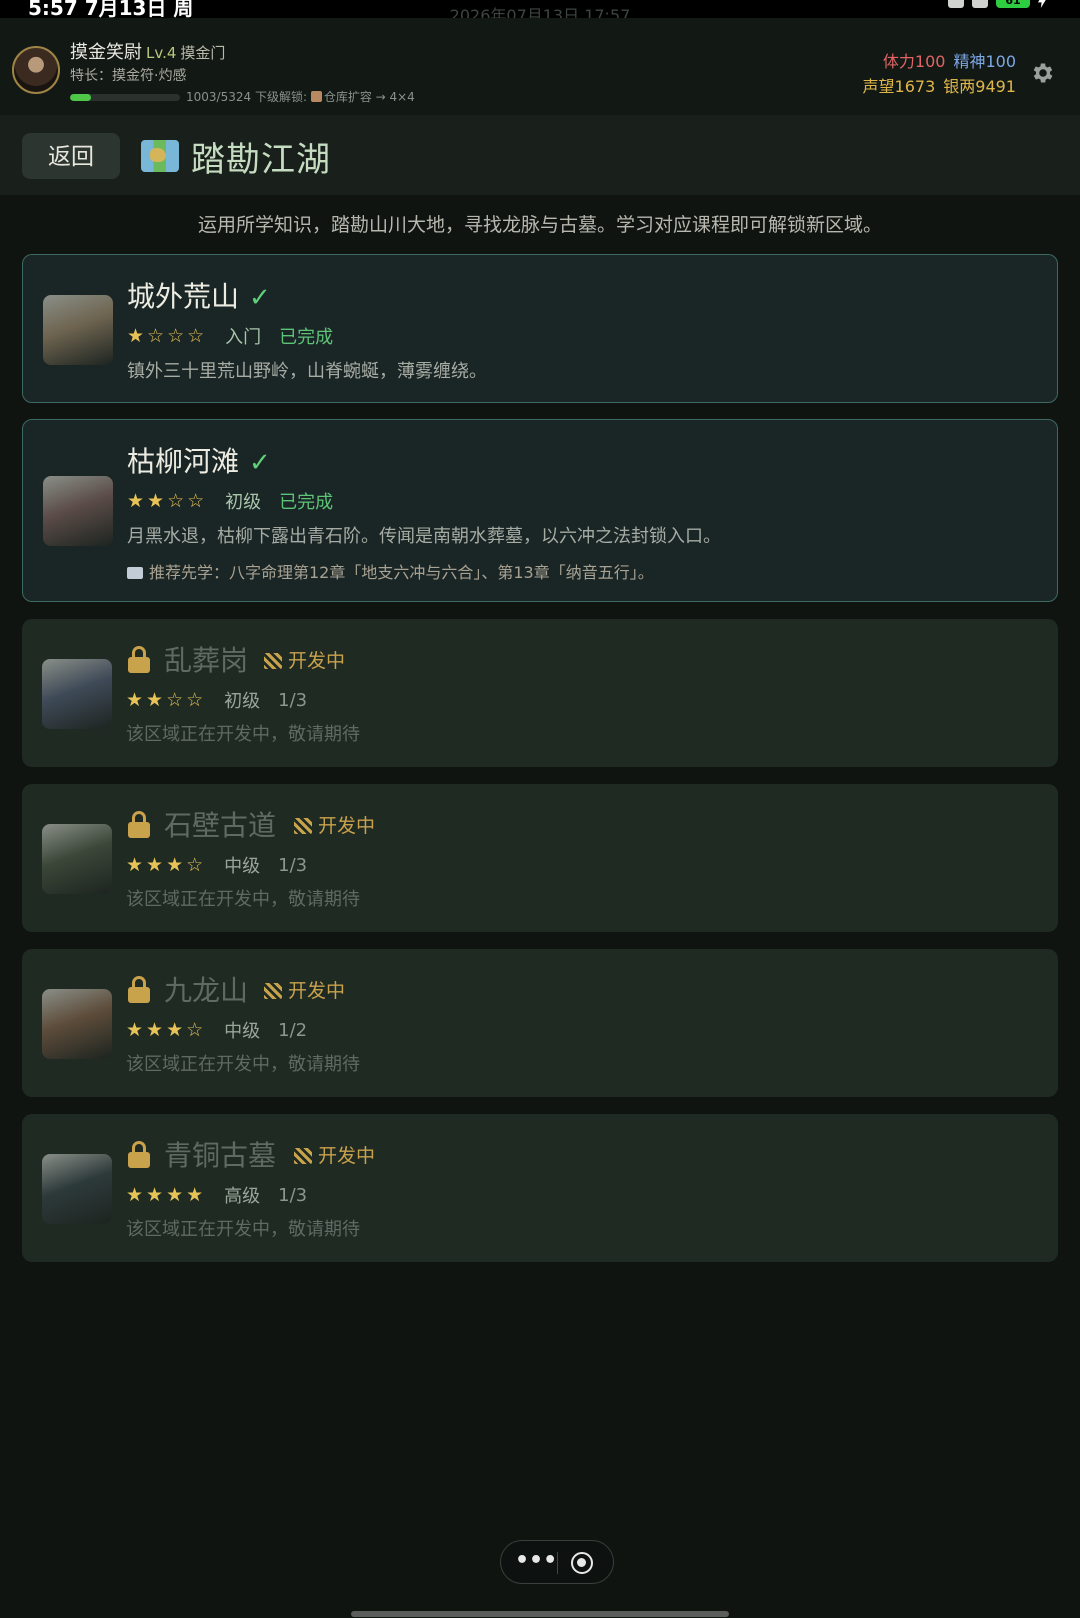 The height and width of the screenshot is (1618, 1080). What do you see at coordinates (539, 225) in the screenshot?
I see `intro-text: 运用所学知识，踏勘山川大地，寻找龙脉与古墓。学习对应课程即可解锁新区域。` at bounding box center [539, 225].